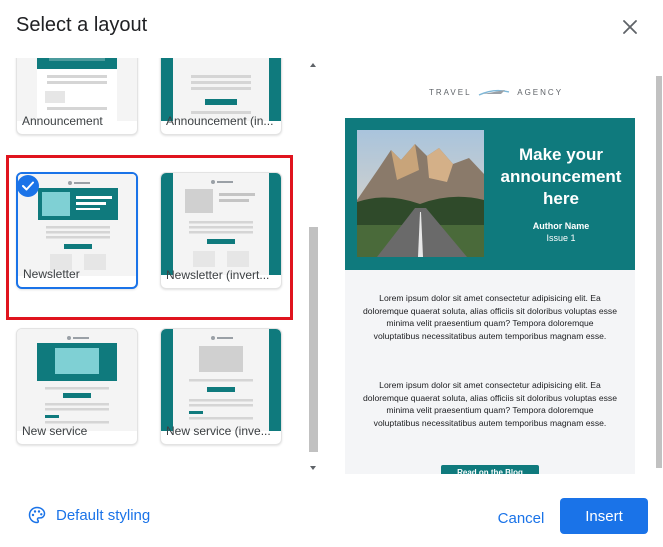  I want to click on layout-label: New service, so click(55, 431).